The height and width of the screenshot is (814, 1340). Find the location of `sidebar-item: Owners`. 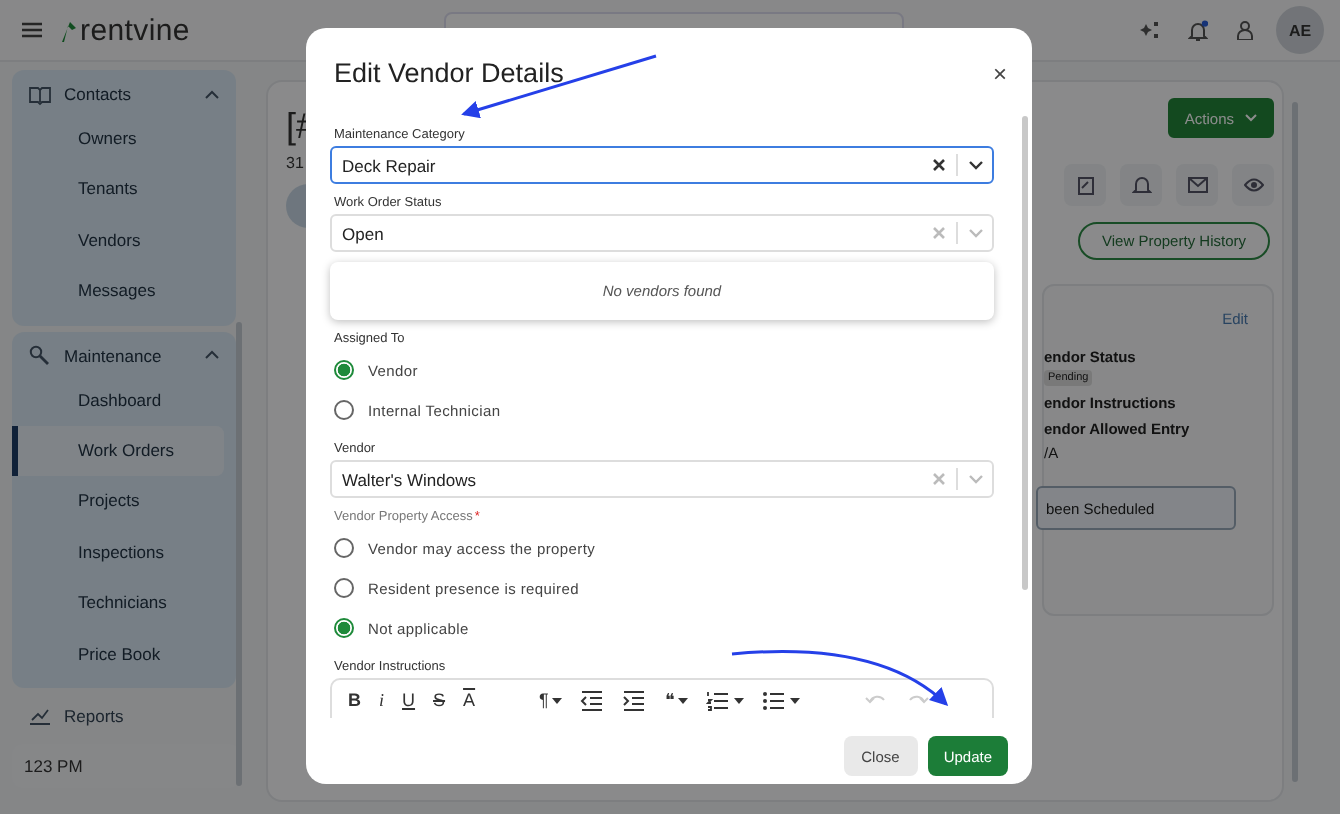

sidebar-item: Owners is located at coordinates (118, 139).